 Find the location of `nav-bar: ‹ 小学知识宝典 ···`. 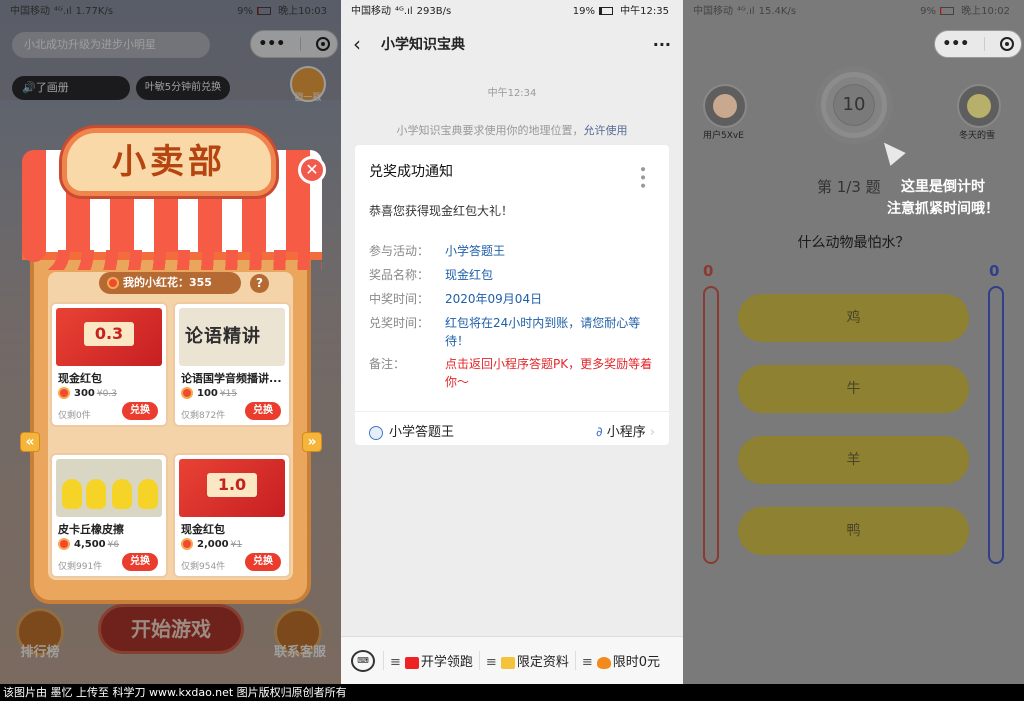

nav-bar: ‹ 小学知识宝典 ··· is located at coordinates (512, 44).